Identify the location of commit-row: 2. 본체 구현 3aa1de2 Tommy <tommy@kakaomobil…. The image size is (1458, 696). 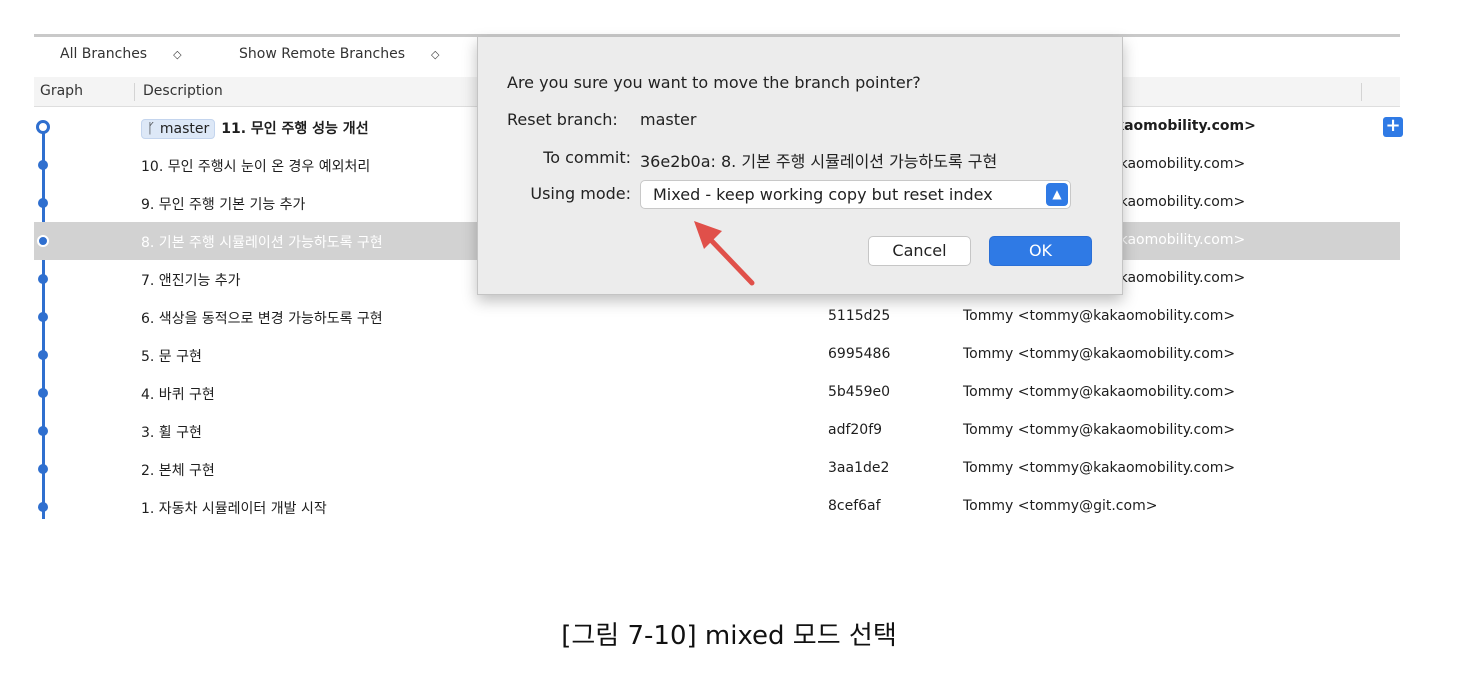
(717, 469).